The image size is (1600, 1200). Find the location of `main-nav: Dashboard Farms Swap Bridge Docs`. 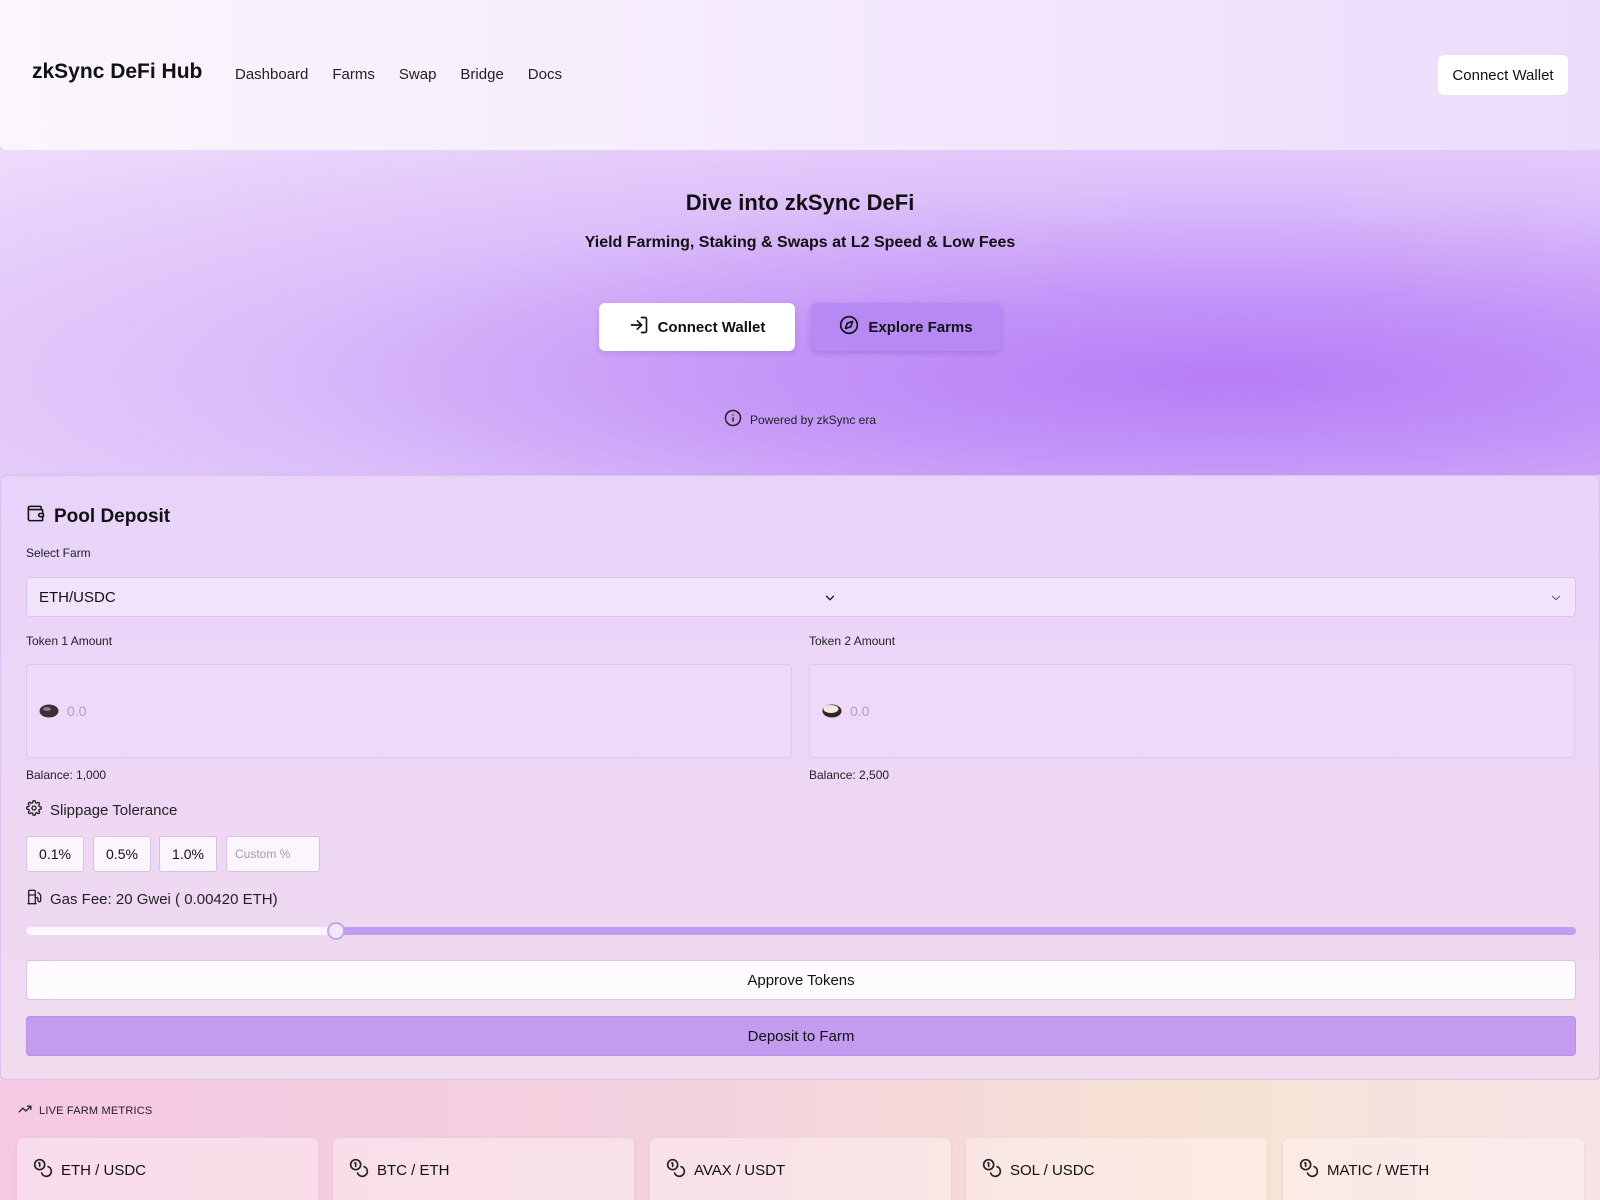

main-nav: Dashboard Farms Swap Bridge Docs is located at coordinates (398, 74).